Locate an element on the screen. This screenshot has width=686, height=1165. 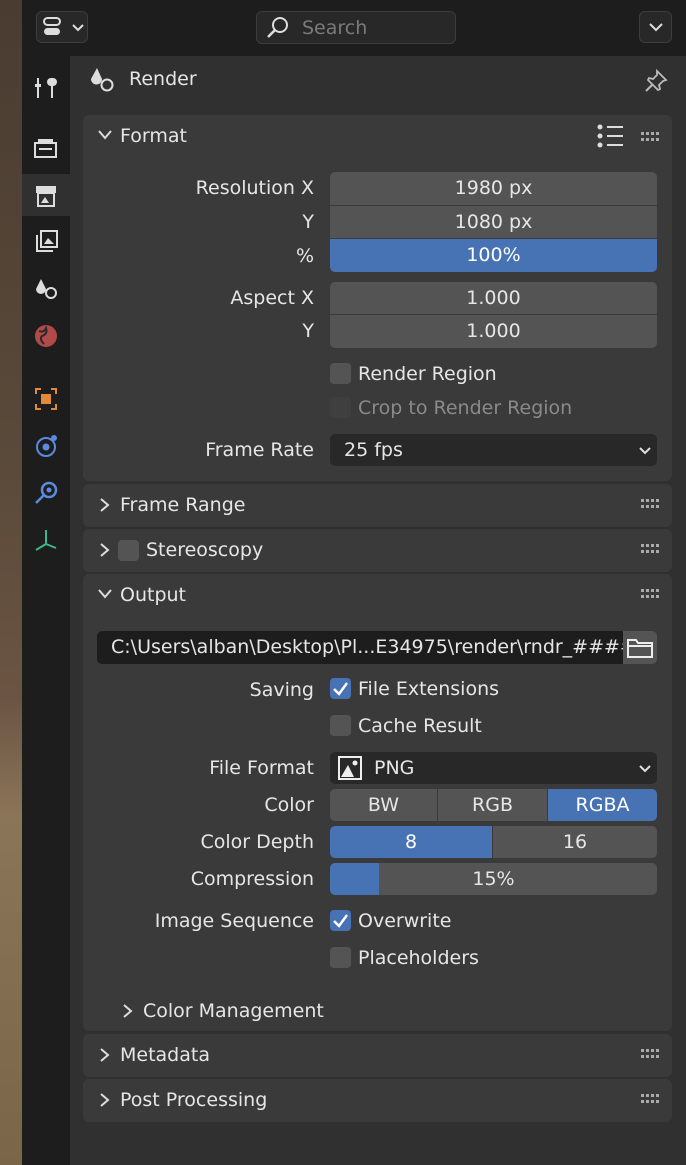
resolution-percent-slider: 100% is located at coordinates (493, 255).